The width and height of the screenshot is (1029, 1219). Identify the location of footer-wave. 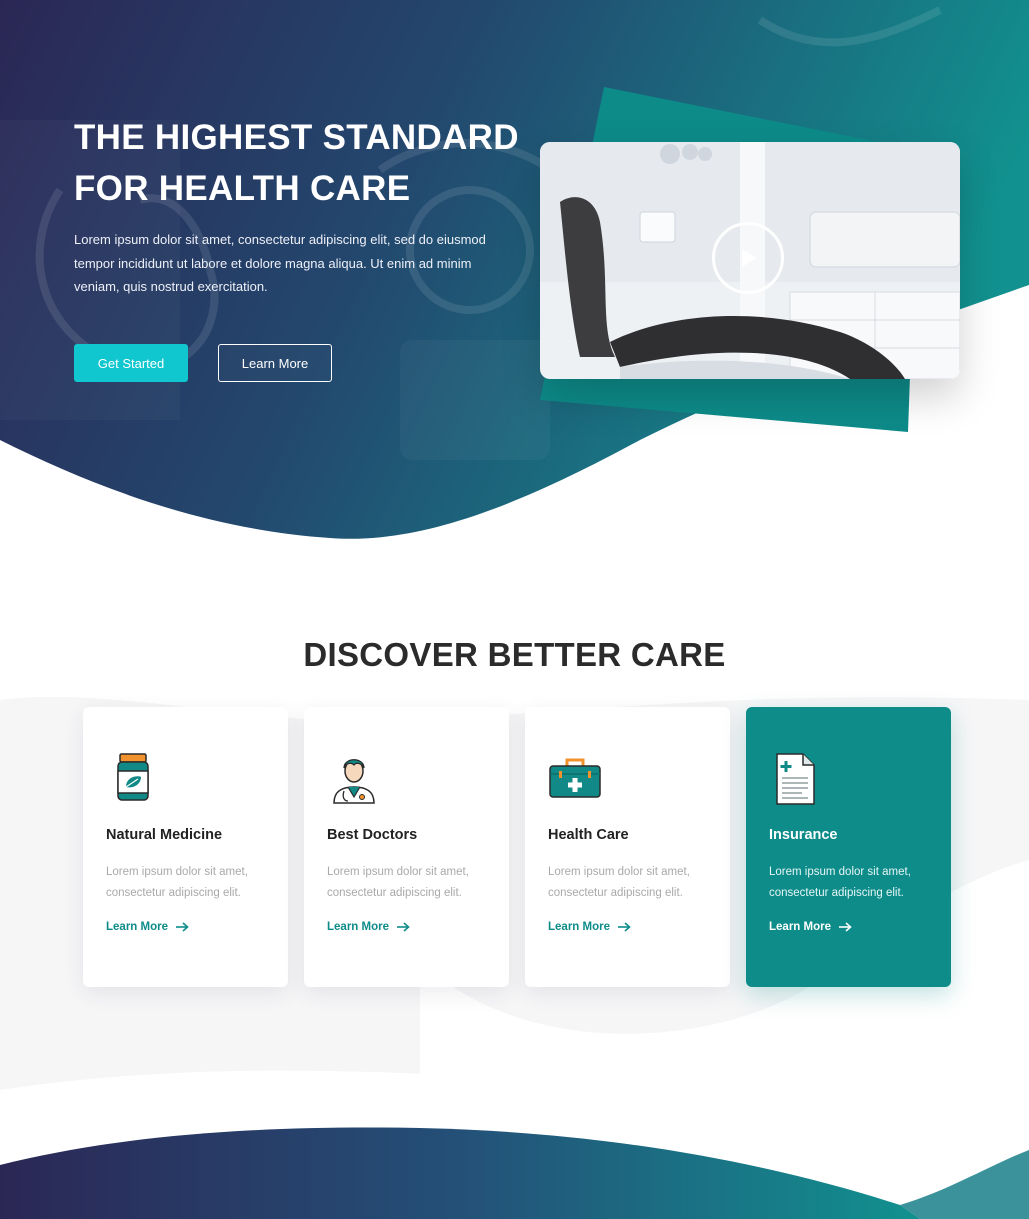
(514, 1173).